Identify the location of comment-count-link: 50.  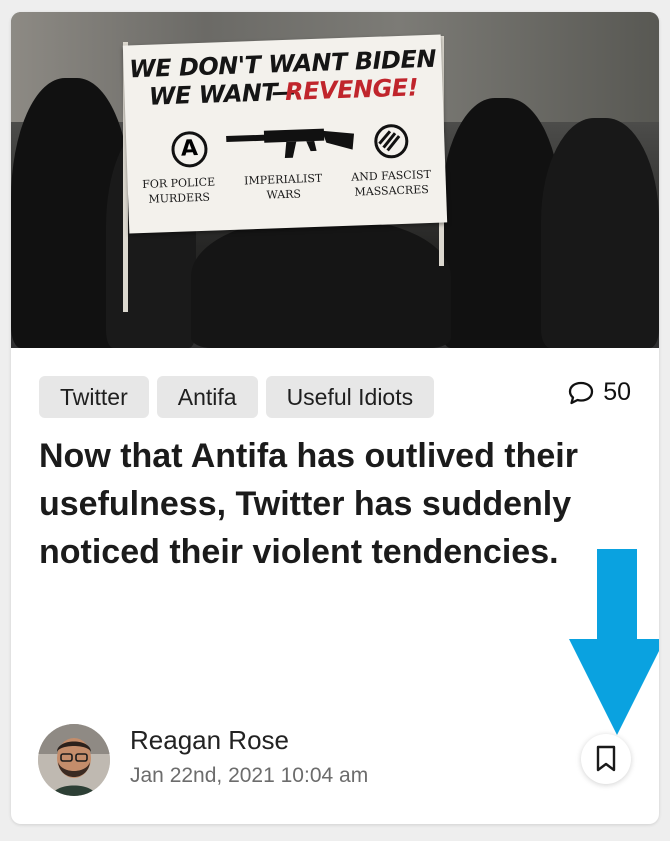
(599, 392).